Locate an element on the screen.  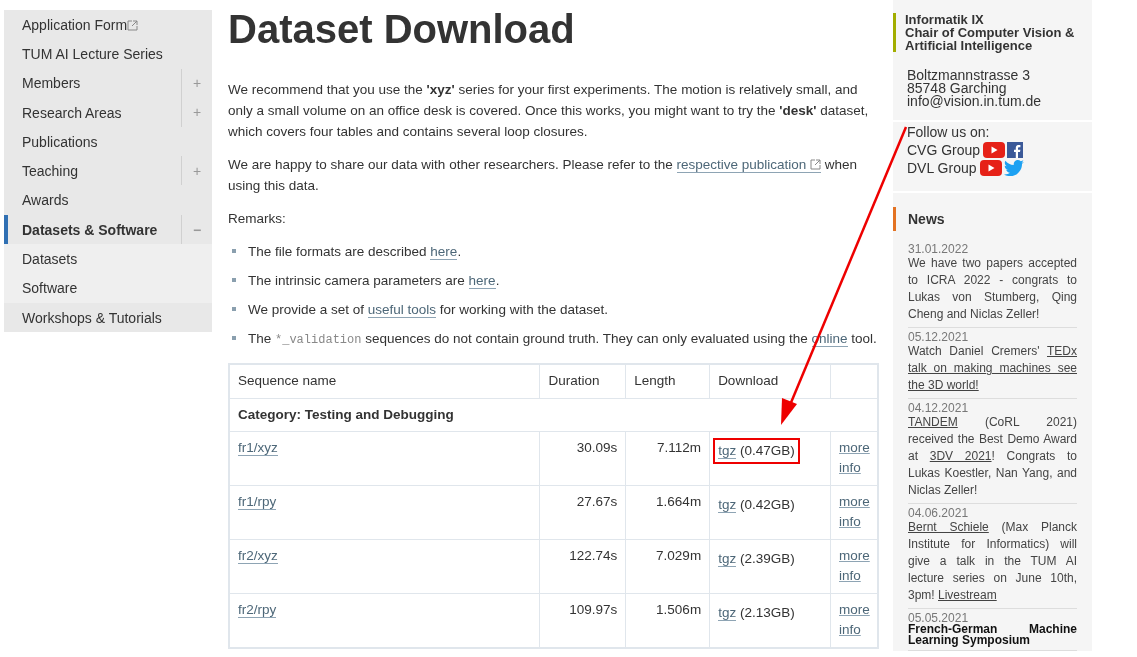
follow-label: Follow us on: is located at coordinates (949, 132).